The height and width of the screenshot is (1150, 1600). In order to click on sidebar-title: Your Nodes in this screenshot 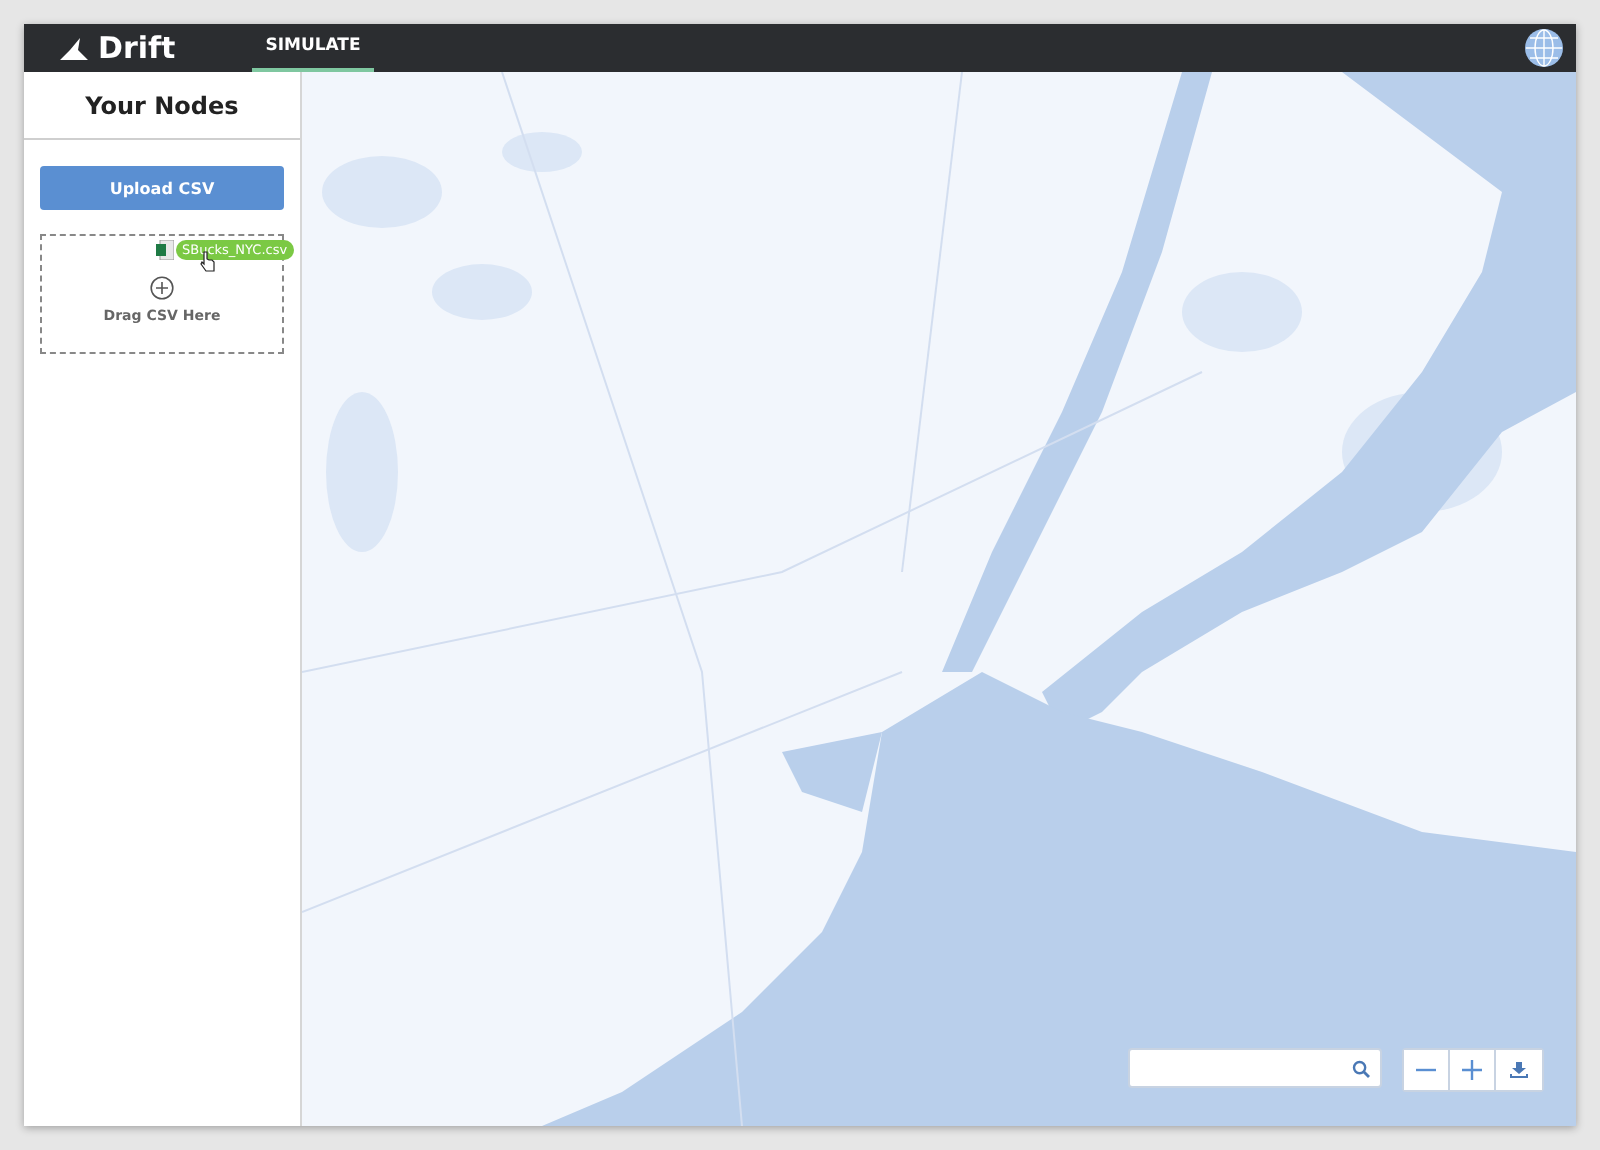, I will do `click(162, 106)`.